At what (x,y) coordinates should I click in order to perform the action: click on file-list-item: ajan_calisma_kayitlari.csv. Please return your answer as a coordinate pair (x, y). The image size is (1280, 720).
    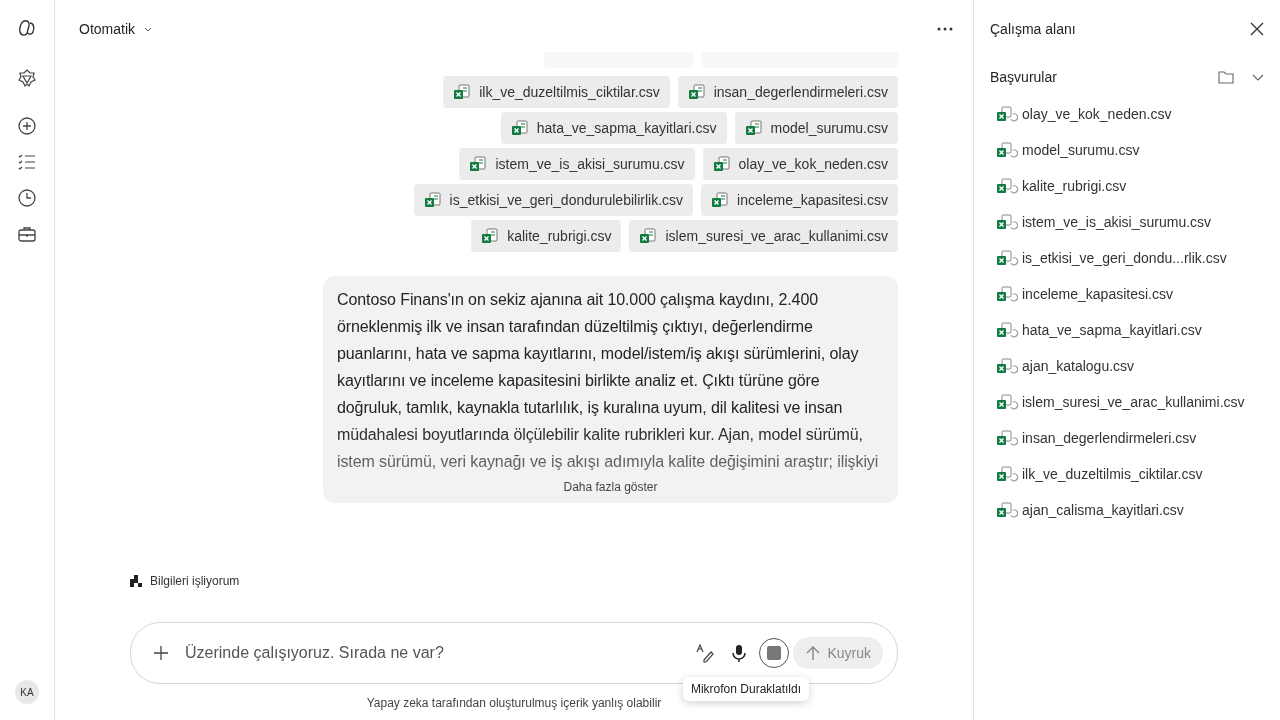
    Looking at the image, I should click on (1127, 510).